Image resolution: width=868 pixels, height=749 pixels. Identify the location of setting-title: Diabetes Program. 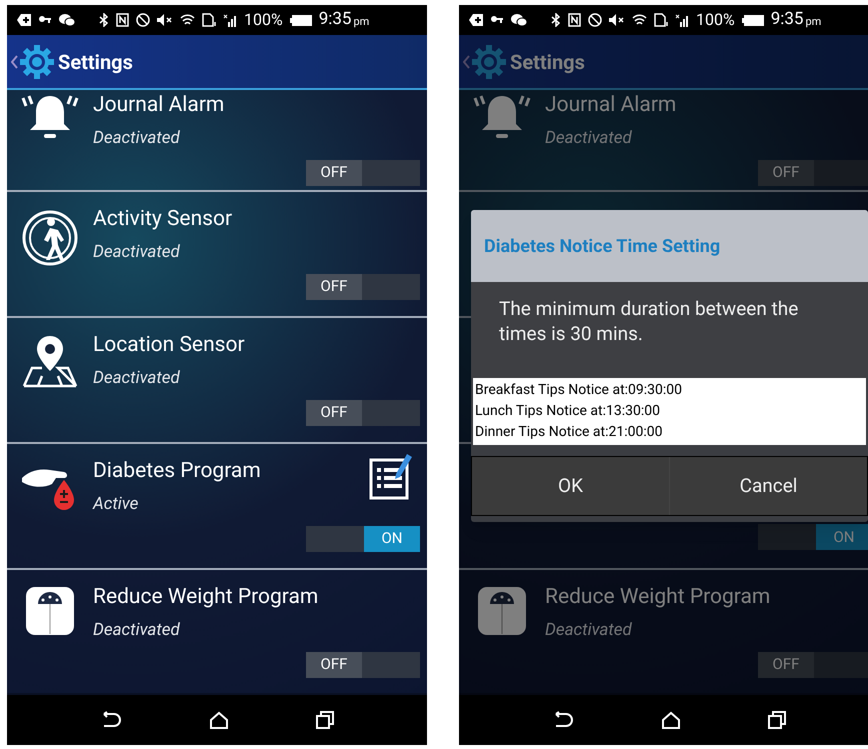
(177, 471).